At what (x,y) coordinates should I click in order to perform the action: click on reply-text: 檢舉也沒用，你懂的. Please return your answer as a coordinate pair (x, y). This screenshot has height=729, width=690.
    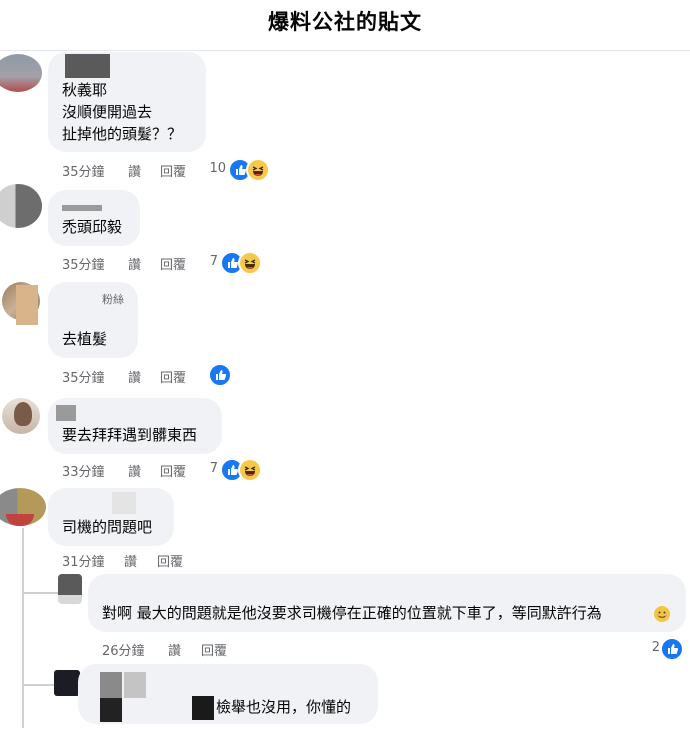
    Looking at the image, I should click on (284, 707).